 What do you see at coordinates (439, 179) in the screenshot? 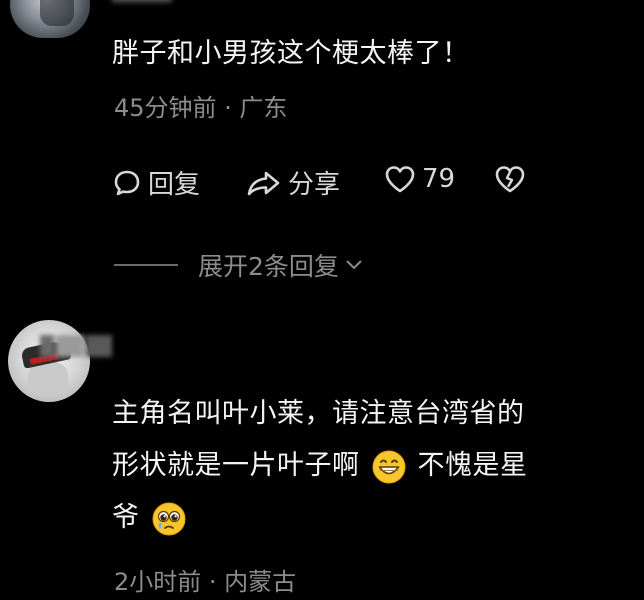
I see `like-count: 79` at bounding box center [439, 179].